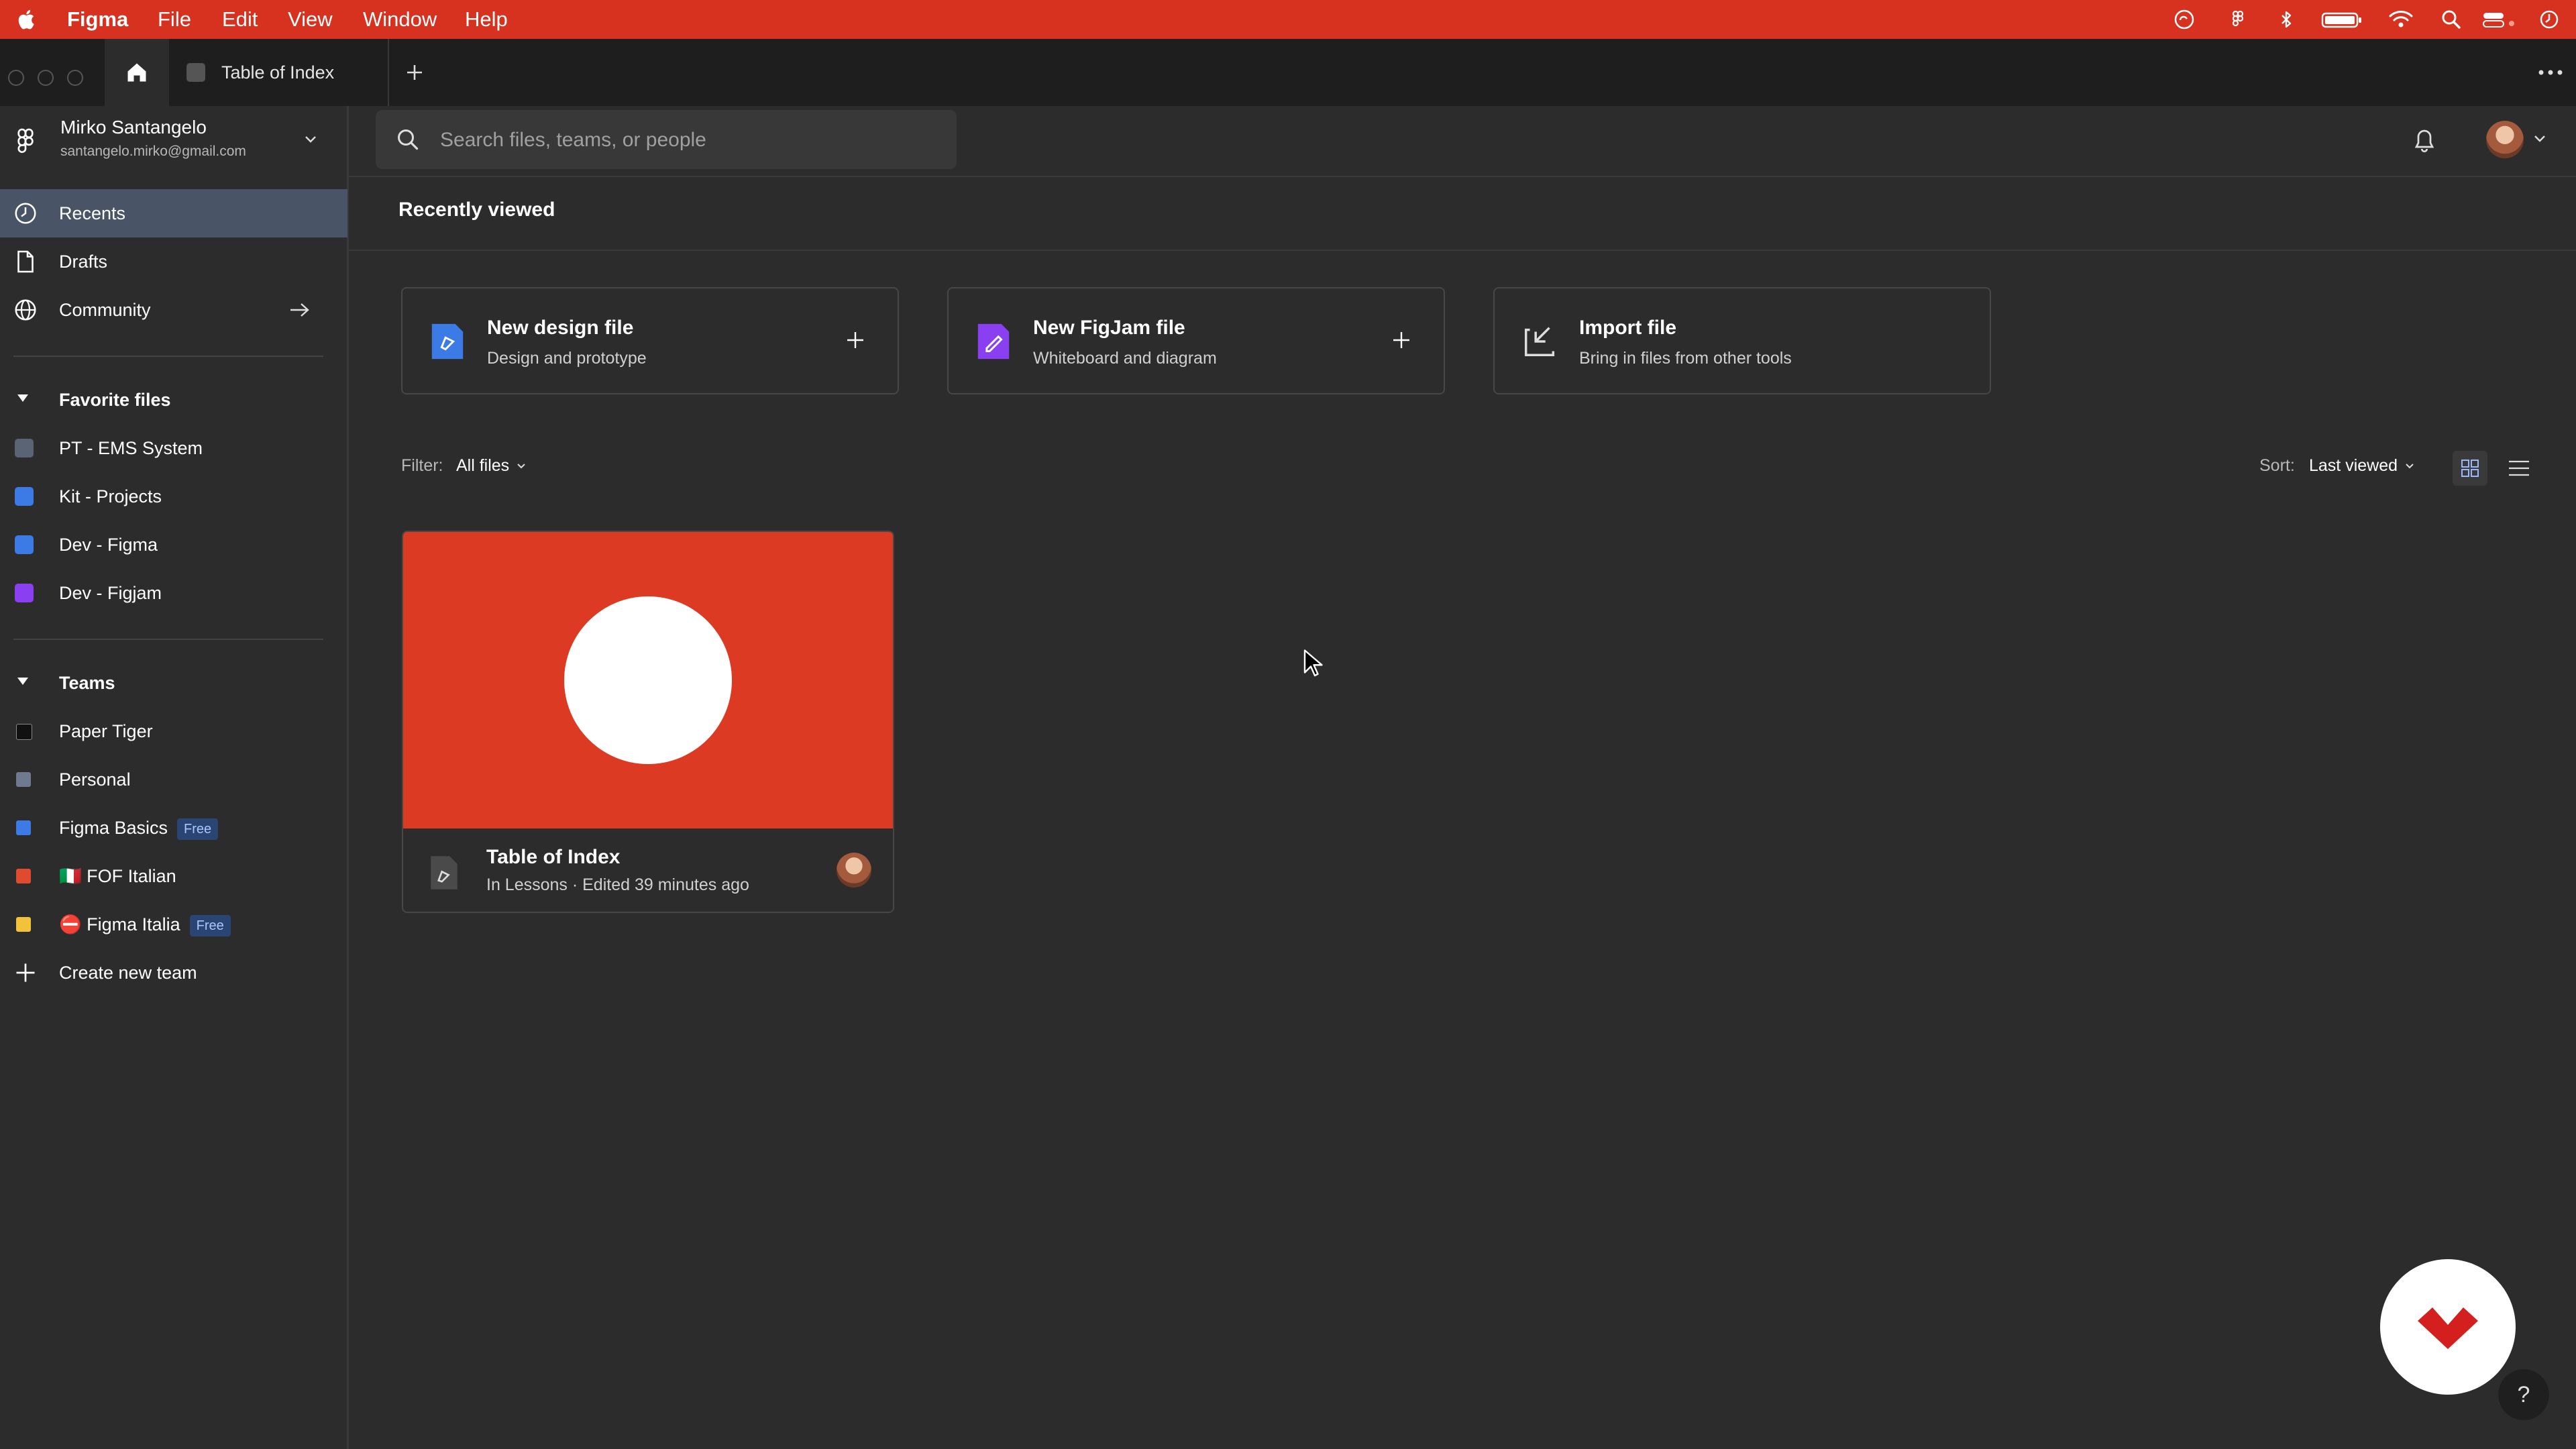 Image resolution: width=2576 pixels, height=1449 pixels. What do you see at coordinates (2424, 140) in the screenshot?
I see `bell-icon` at bounding box center [2424, 140].